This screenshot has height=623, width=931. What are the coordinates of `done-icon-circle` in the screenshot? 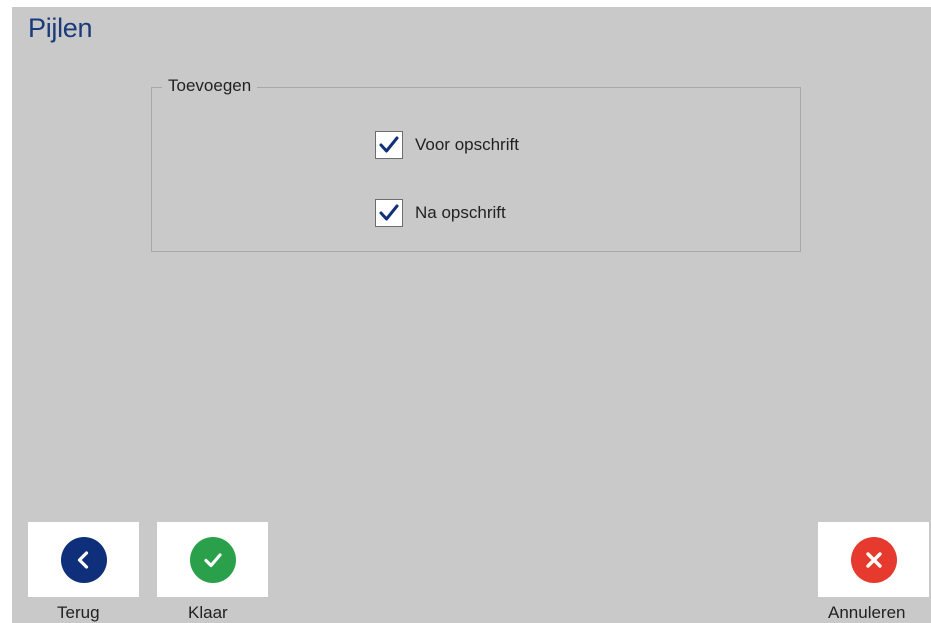 It's located at (212, 559).